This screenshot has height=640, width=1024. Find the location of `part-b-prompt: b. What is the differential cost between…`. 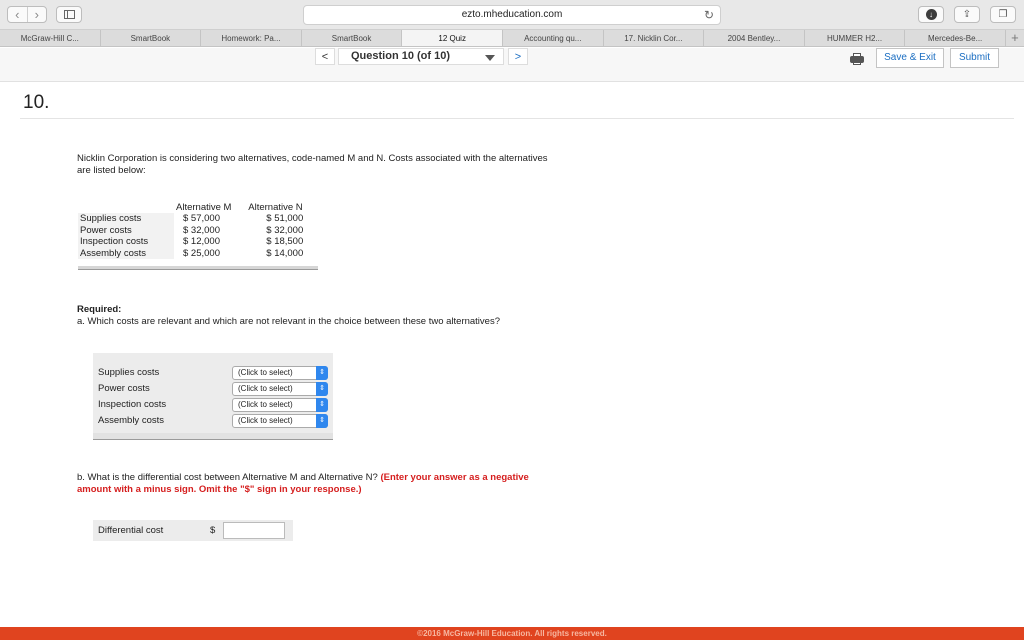

part-b-prompt: b. What is the differential cost between… is located at coordinates (317, 484).